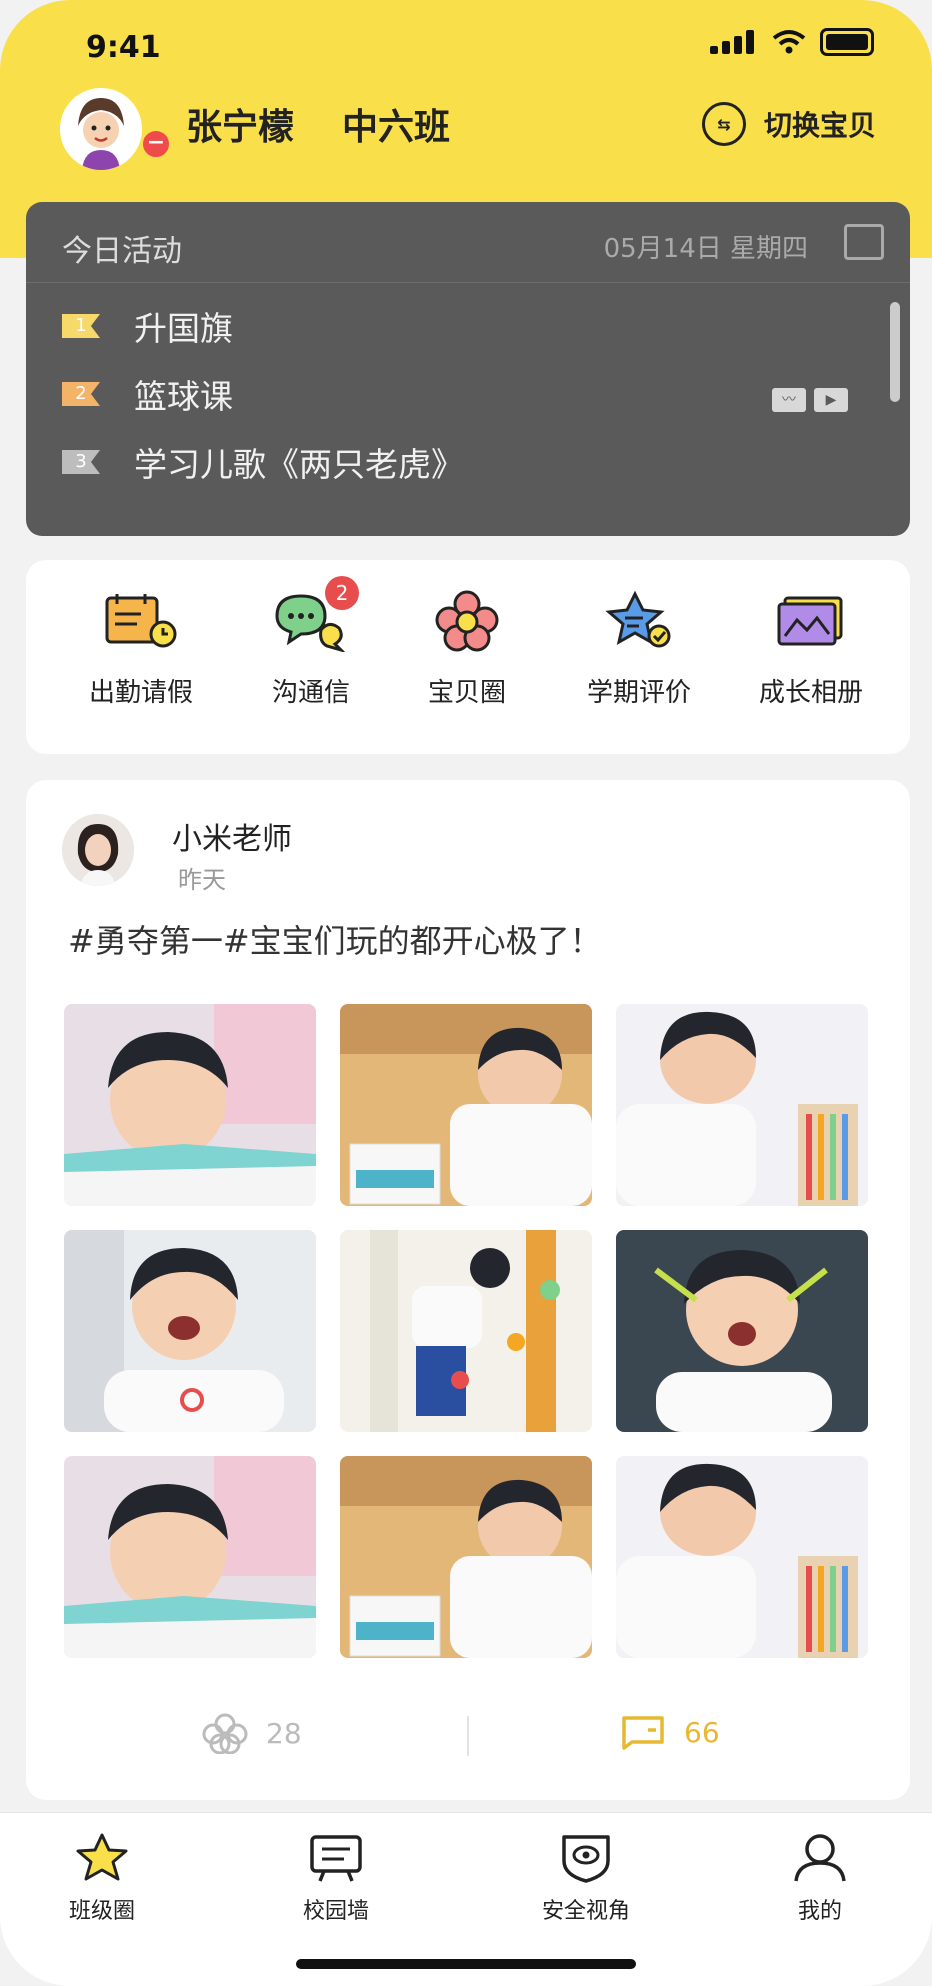 The width and height of the screenshot is (932, 1986). What do you see at coordinates (705, 249) in the screenshot?
I see `activity-date: 05月14日 星期四` at bounding box center [705, 249].